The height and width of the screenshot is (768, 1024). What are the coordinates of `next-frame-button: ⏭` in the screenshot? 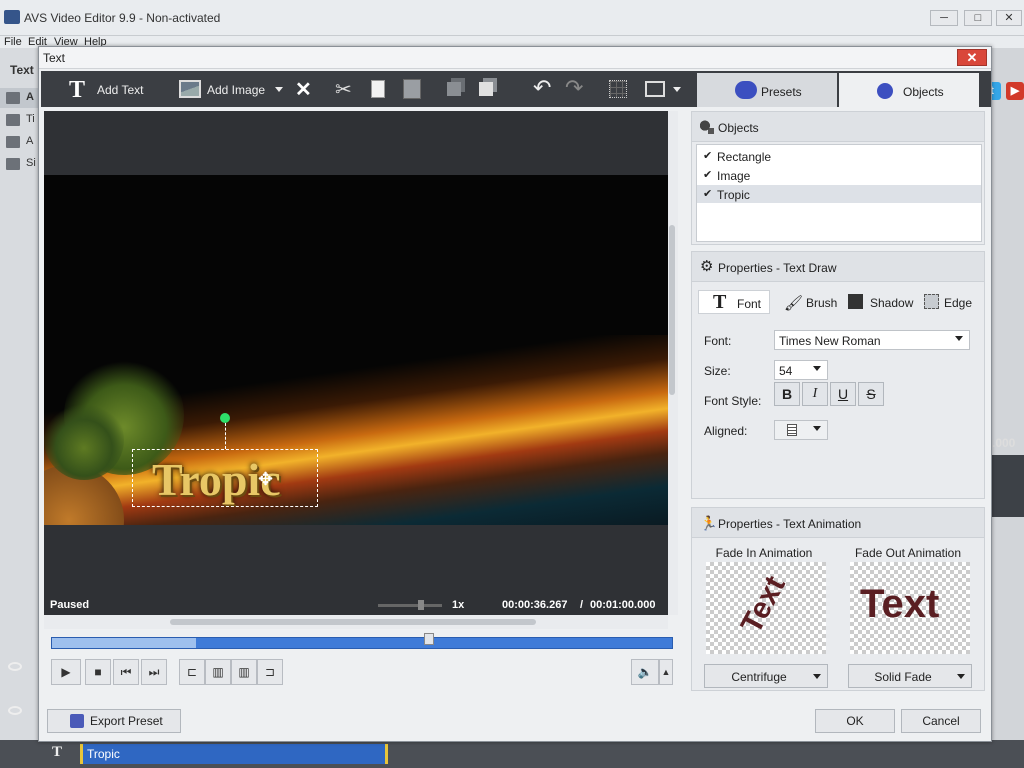 It's located at (154, 672).